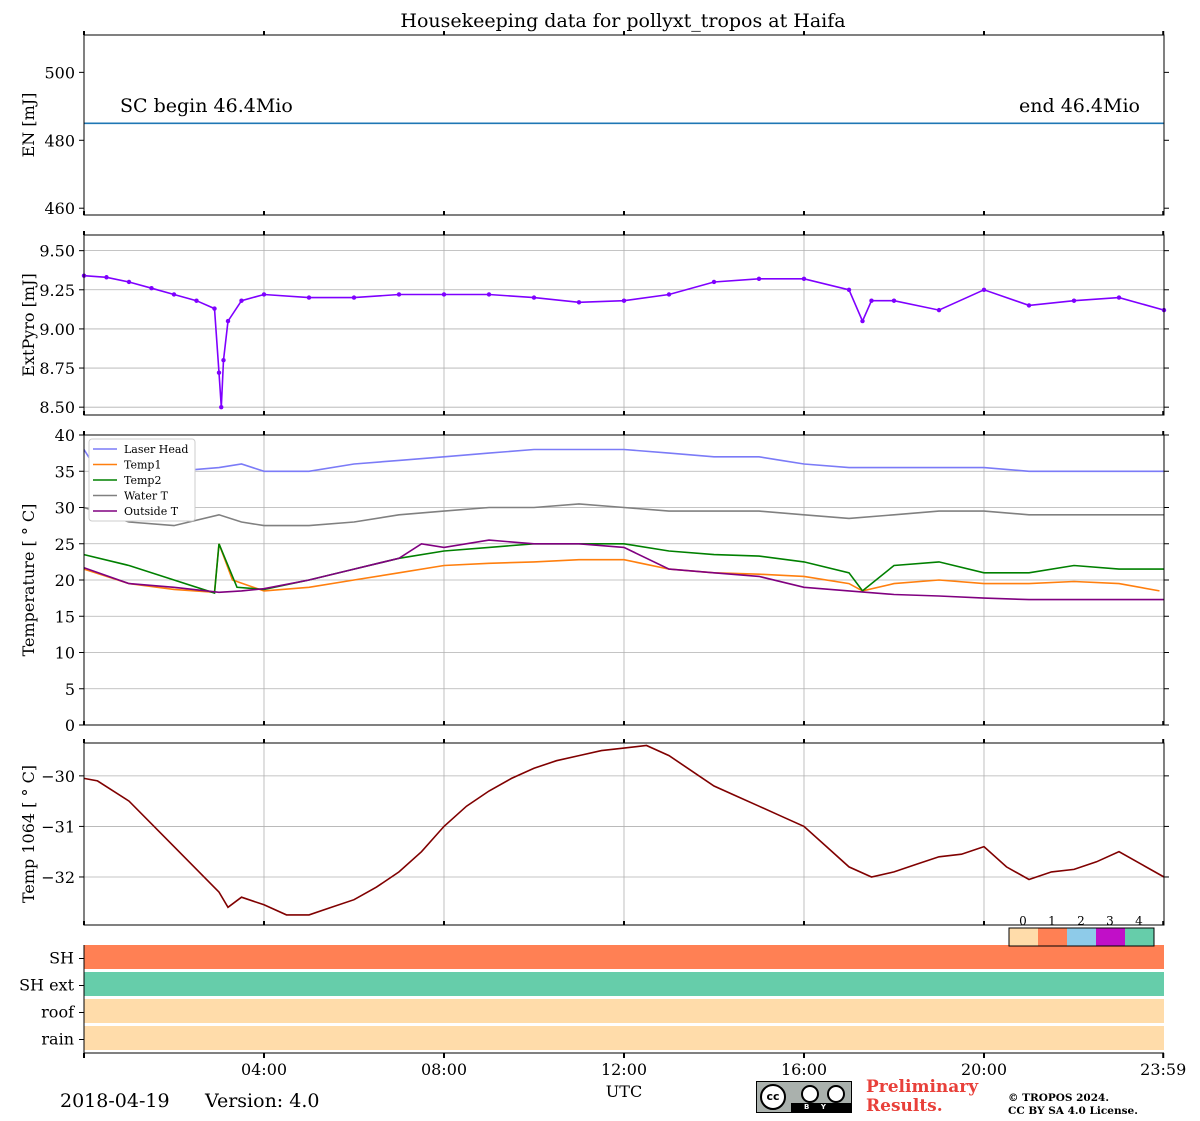 This screenshot has height=1121, width=1200. I want to click on cc-badge-labels: BY SA, so click(821, 1111).